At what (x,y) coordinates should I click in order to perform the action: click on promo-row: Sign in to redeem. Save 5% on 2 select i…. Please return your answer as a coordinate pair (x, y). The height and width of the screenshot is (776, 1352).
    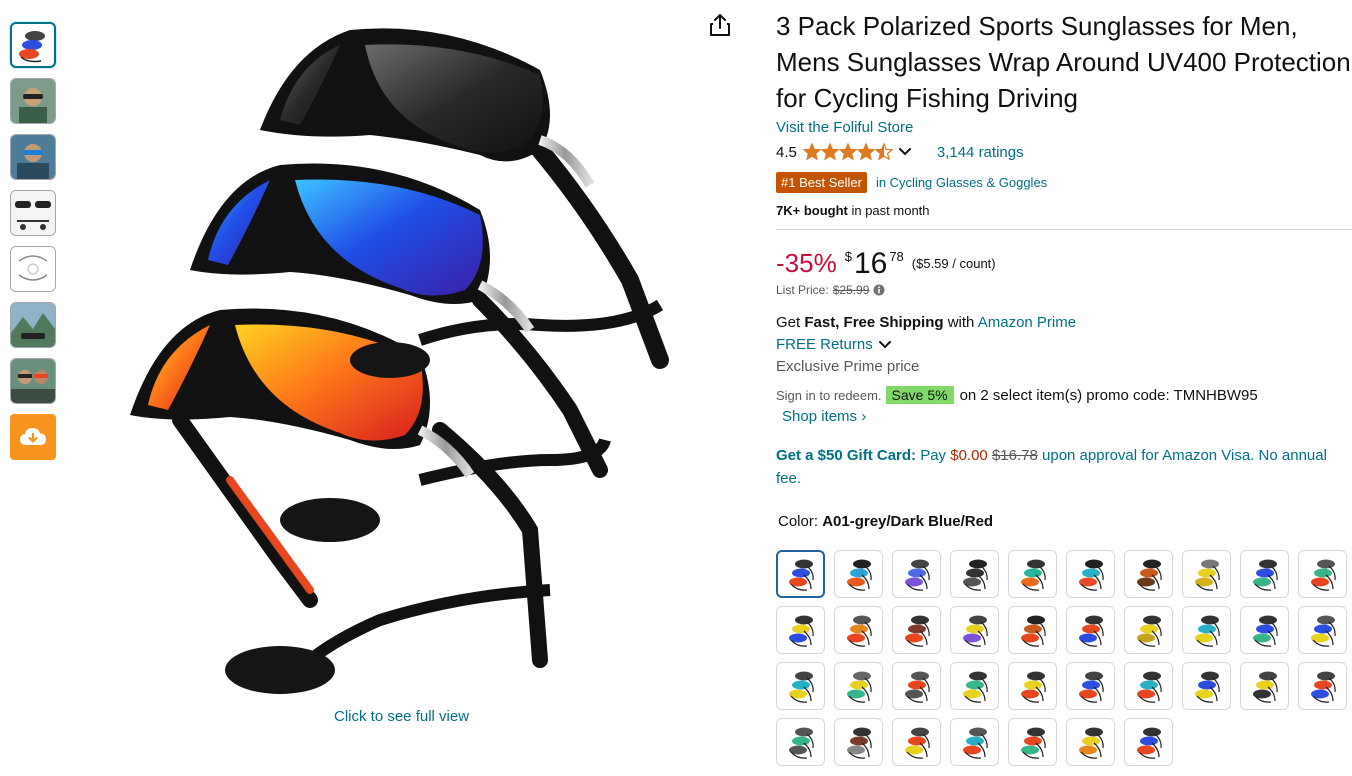
    Looking at the image, I should click on (1064, 395).